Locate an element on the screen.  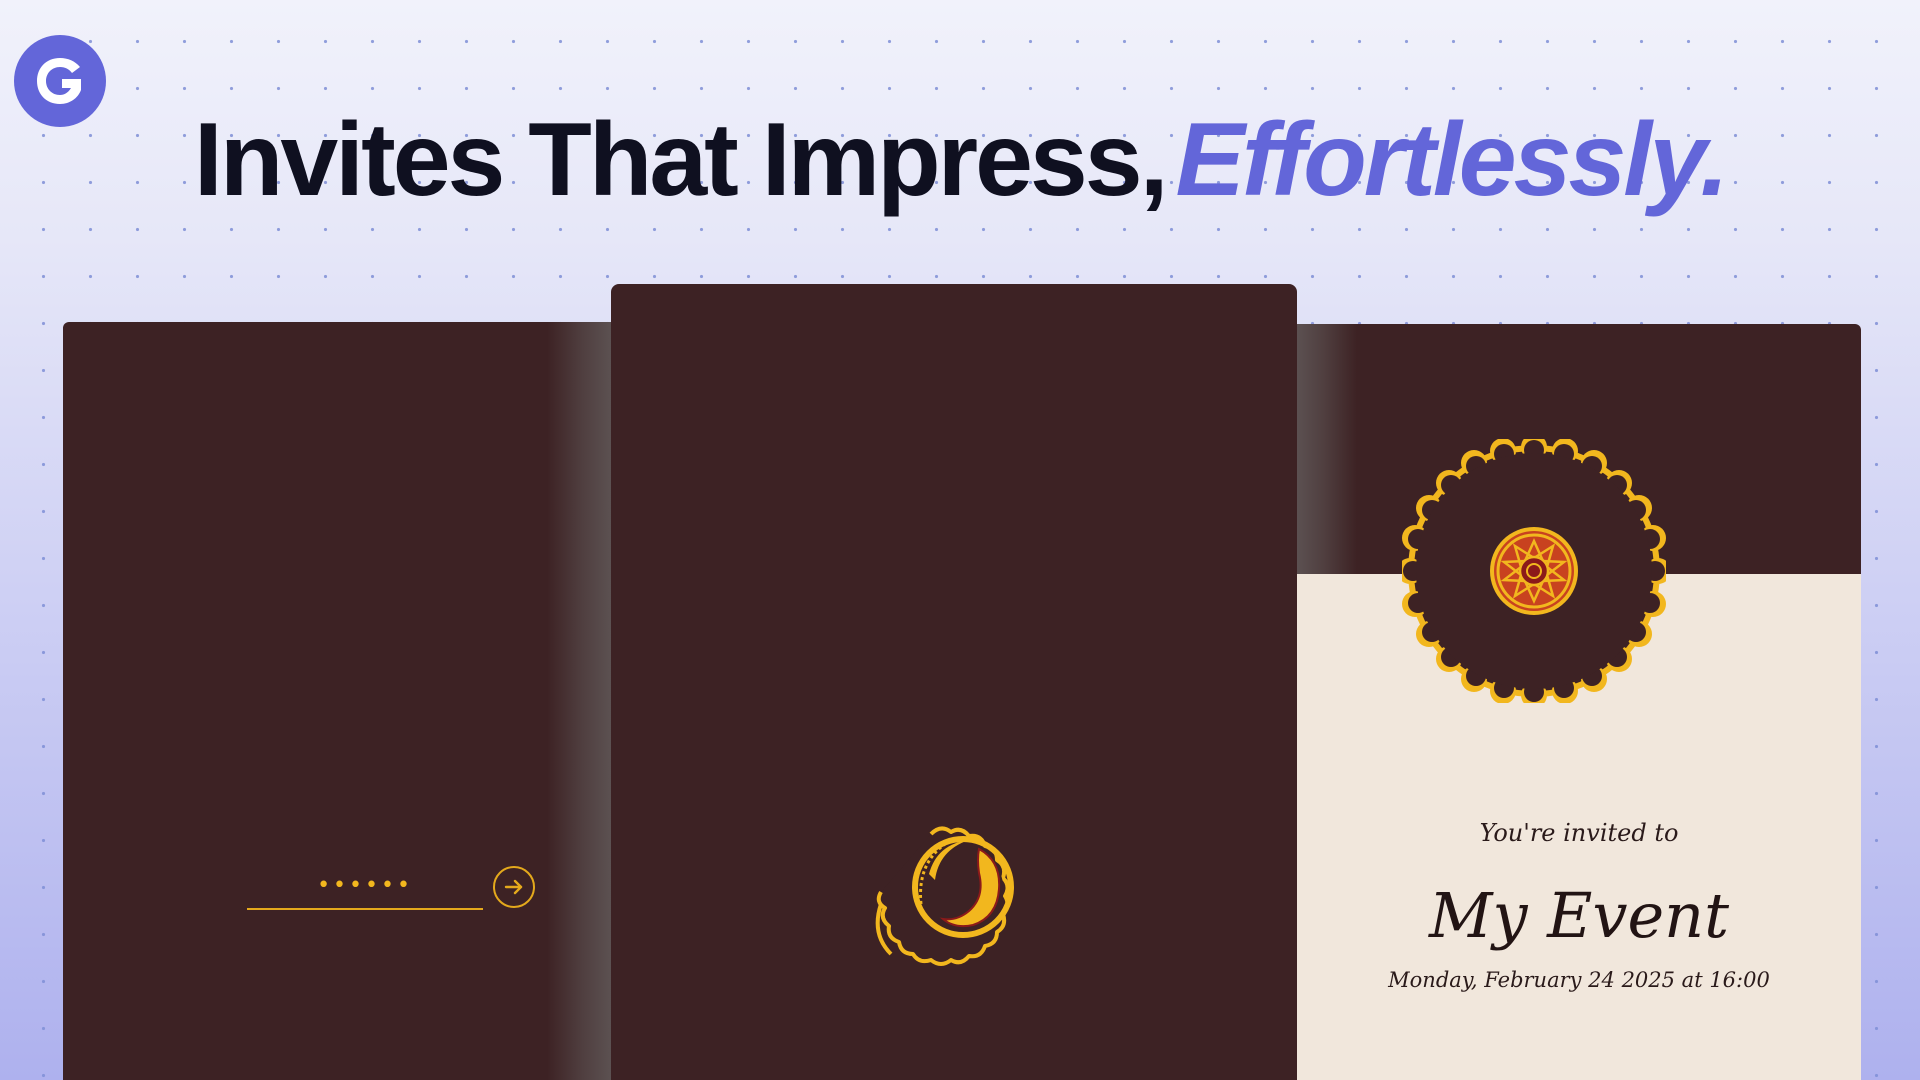
submit-button is located at coordinates (514, 887).